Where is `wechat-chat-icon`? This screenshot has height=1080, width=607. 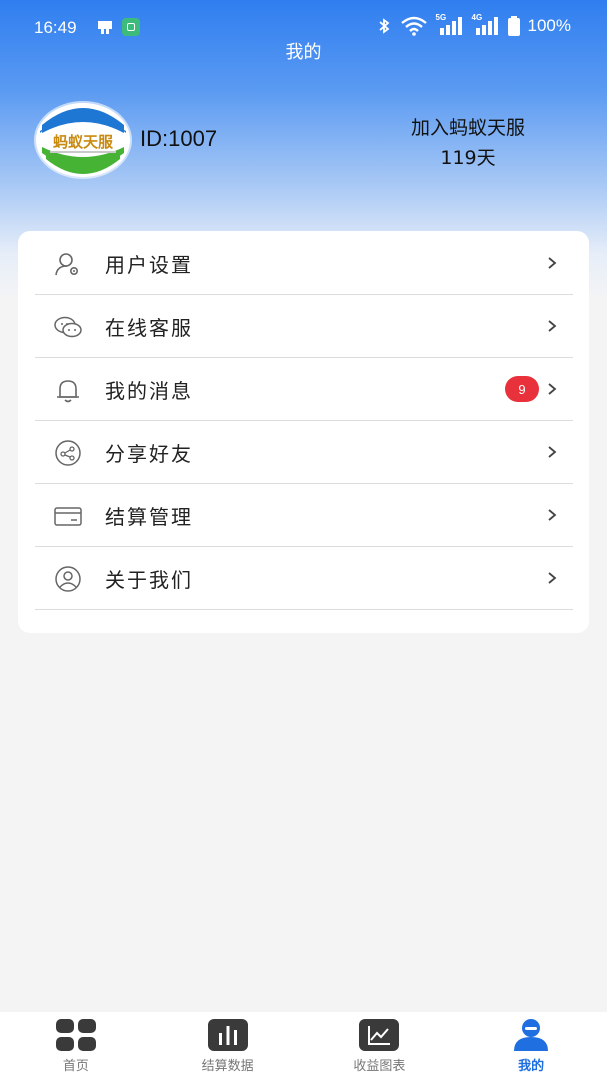 wechat-chat-icon is located at coordinates (68, 327).